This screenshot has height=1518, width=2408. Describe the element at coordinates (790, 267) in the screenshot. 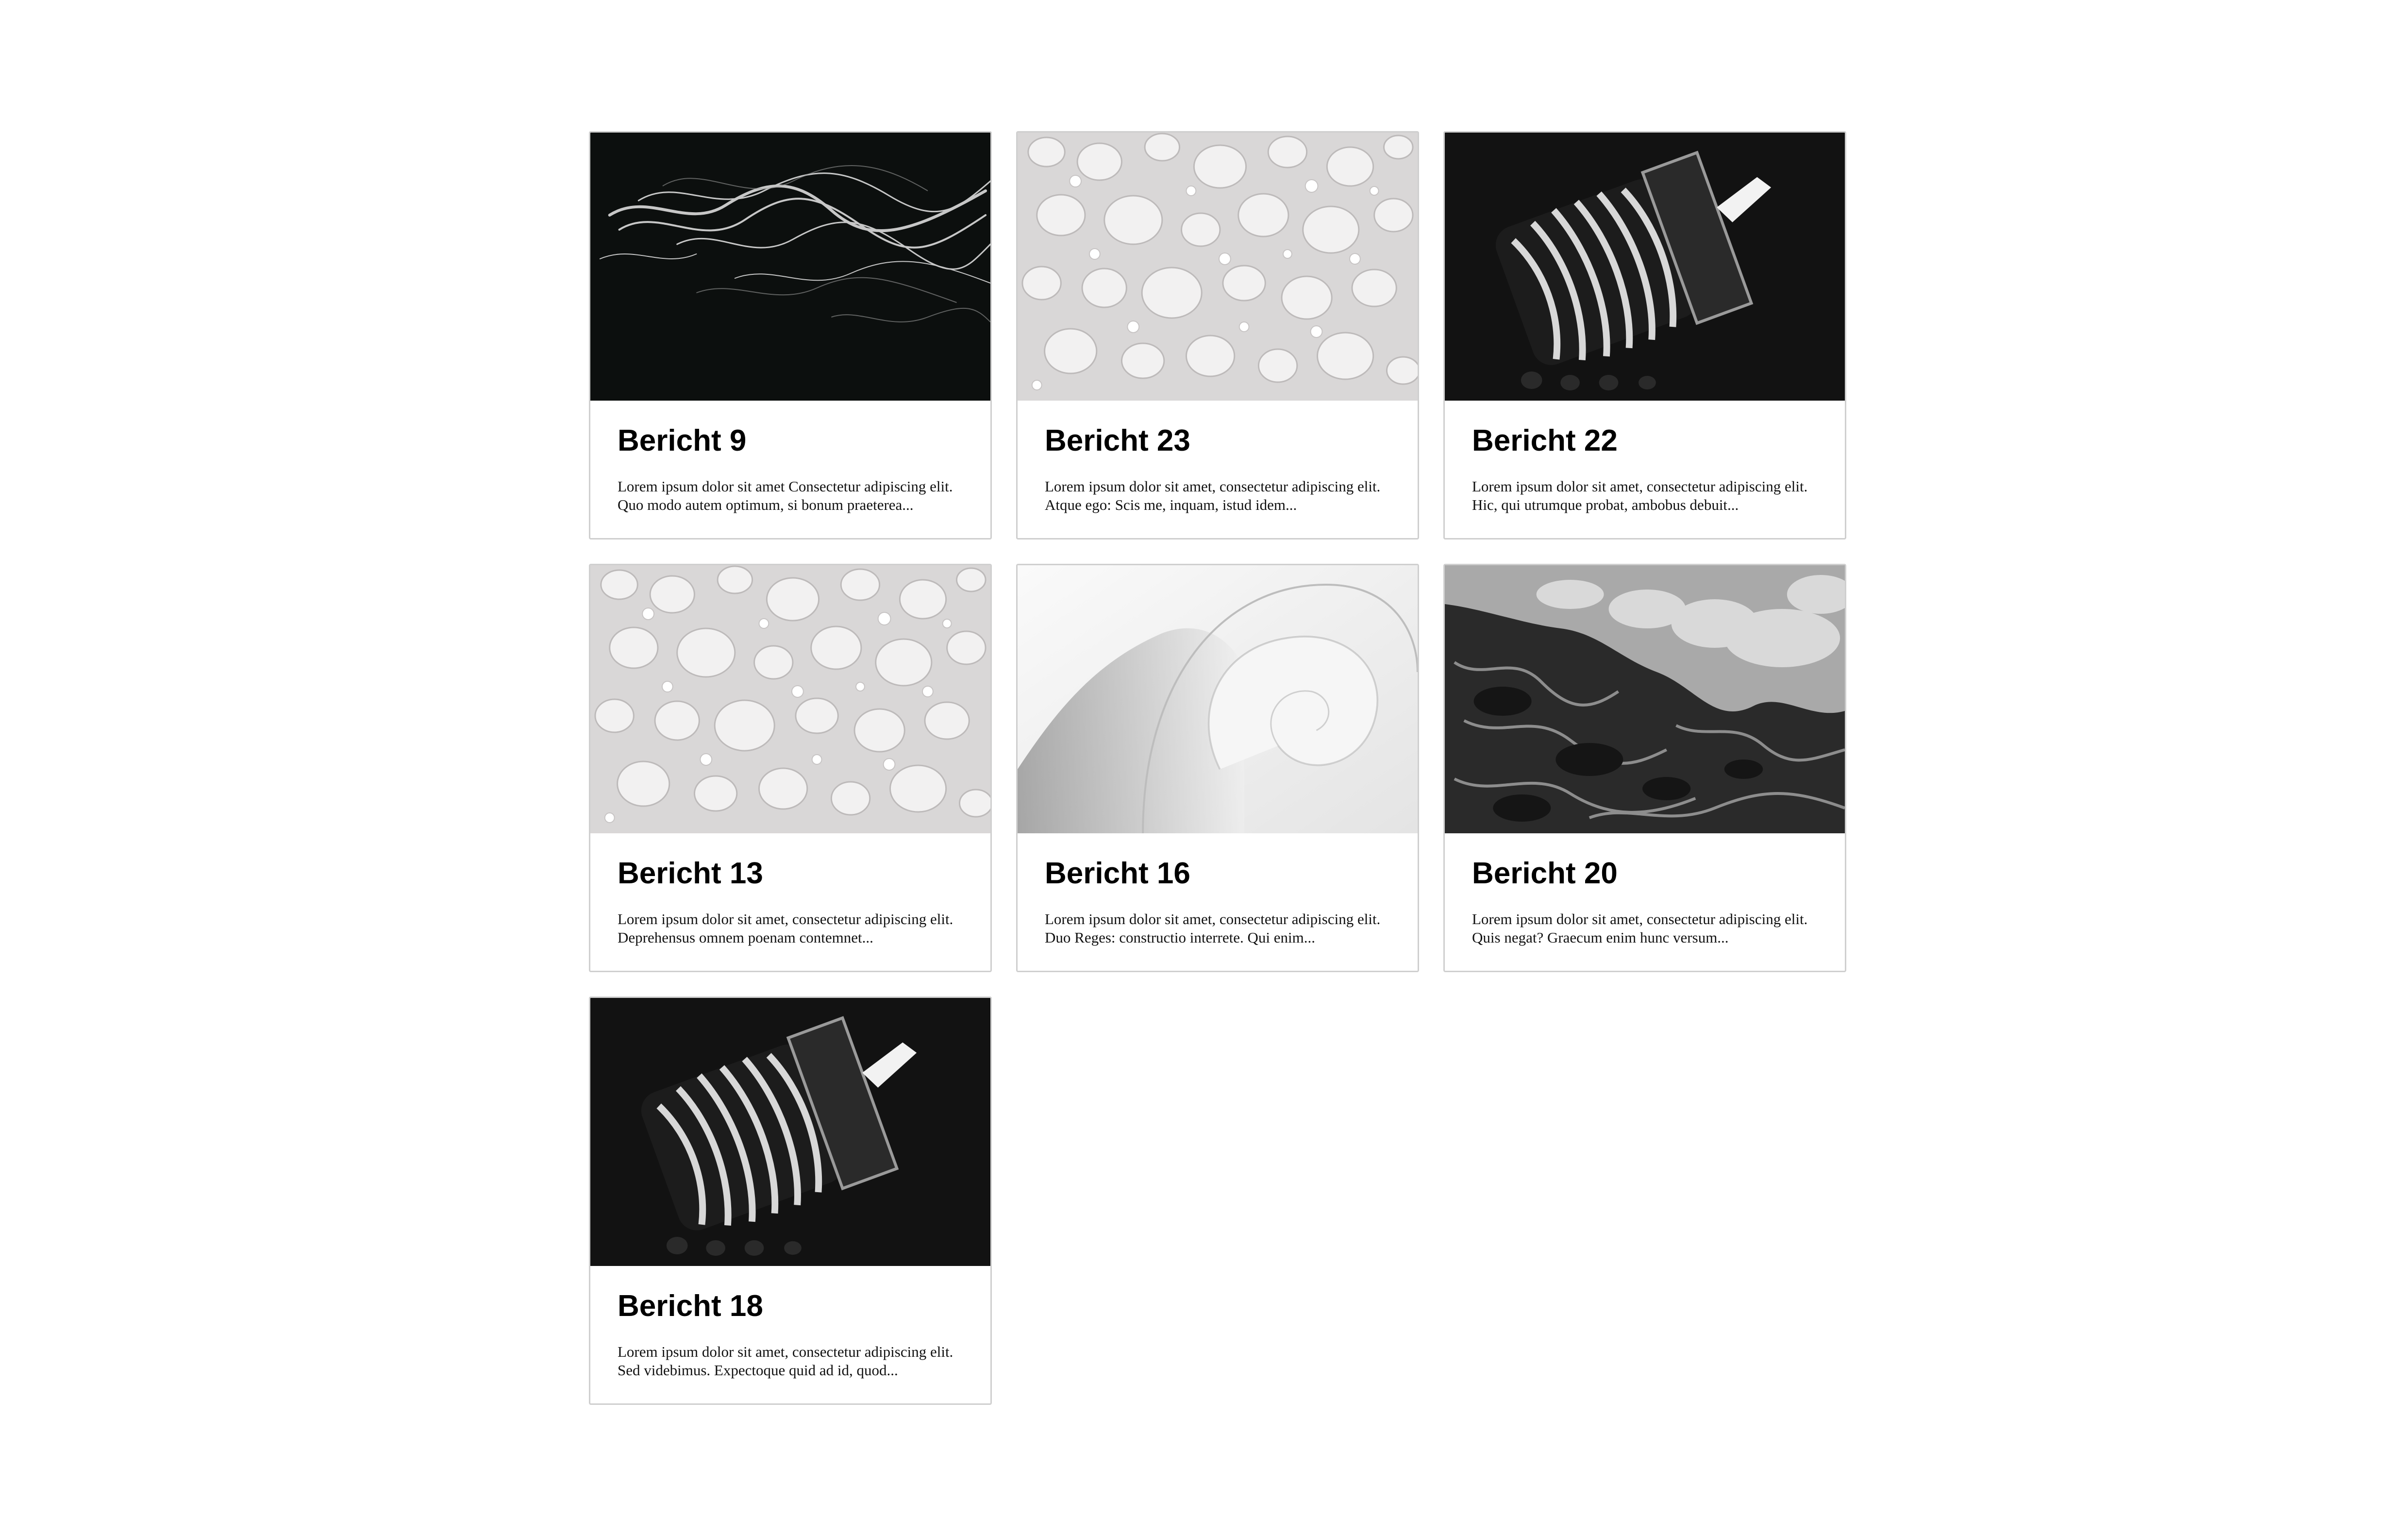

I see `smoke-image` at that location.